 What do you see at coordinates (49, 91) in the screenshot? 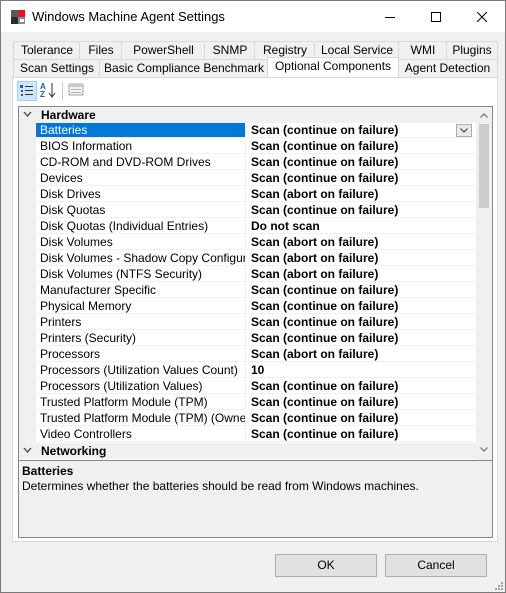
I see `alphabetical-sort-button: A Z` at bounding box center [49, 91].